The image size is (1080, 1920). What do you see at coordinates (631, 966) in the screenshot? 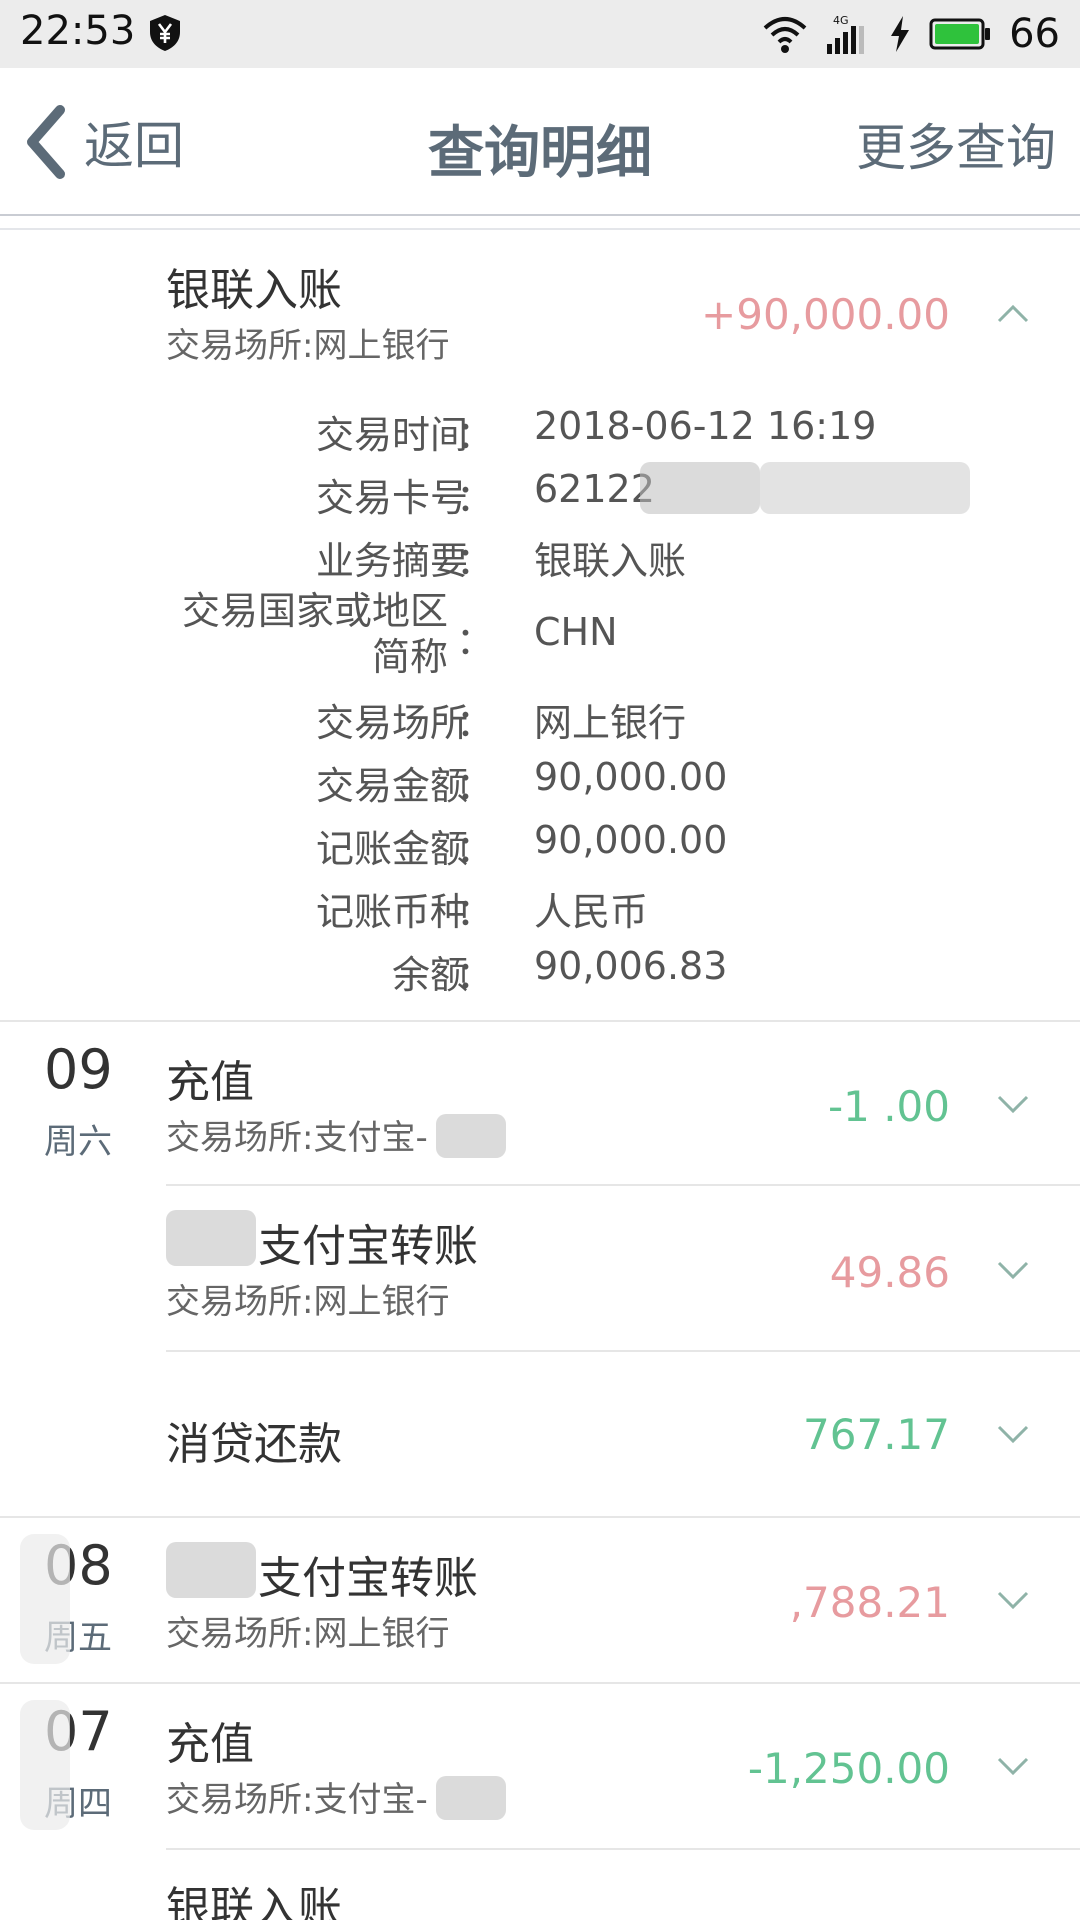
I see `detail-value-balance: 90,006.83` at bounding box center [631, 966].